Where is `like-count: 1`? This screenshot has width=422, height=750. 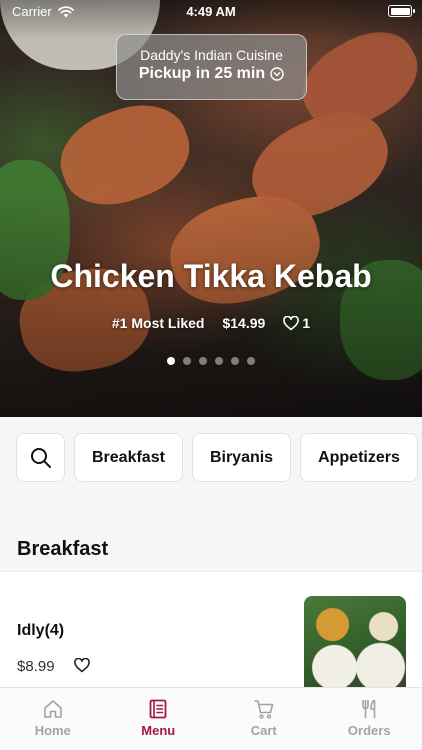
like-count: 1 is located at coordinates (296, 323).